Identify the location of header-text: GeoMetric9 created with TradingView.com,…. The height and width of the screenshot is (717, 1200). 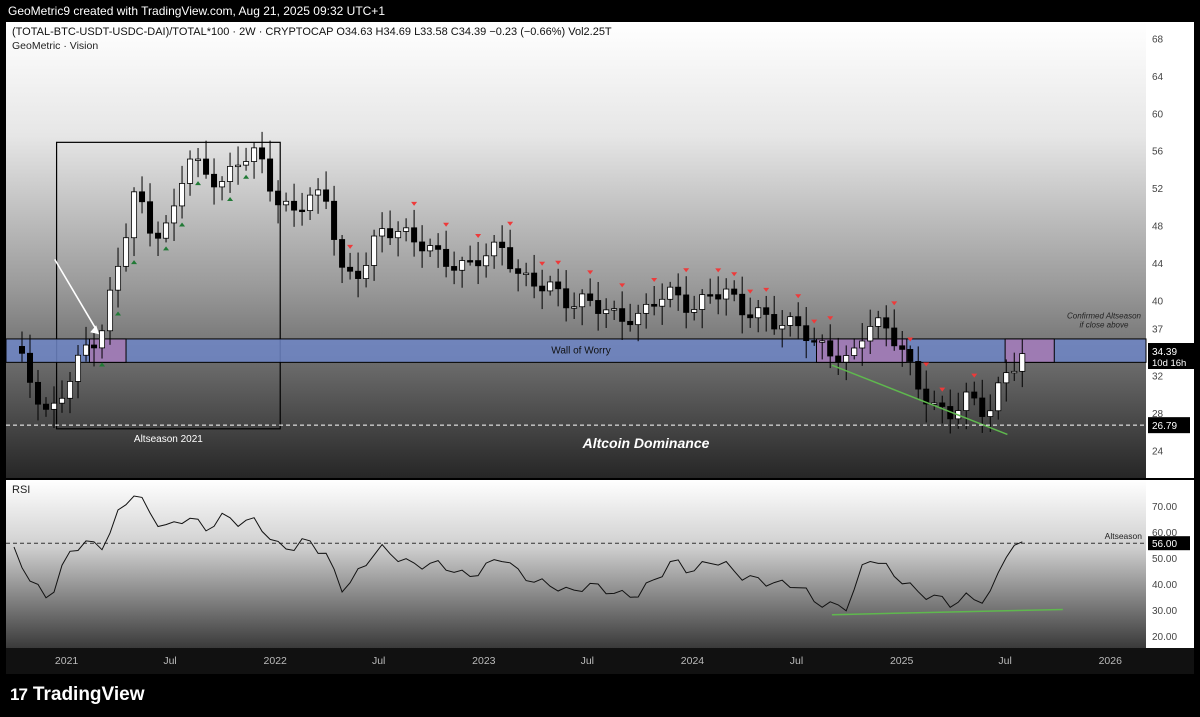
(196, 11).